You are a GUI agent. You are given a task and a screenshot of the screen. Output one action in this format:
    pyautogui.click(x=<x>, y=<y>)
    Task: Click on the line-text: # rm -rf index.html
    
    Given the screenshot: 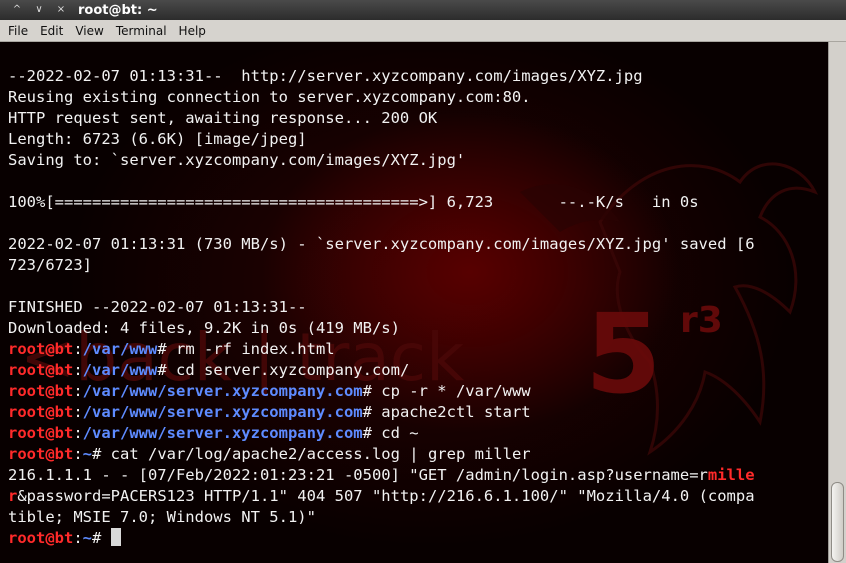 What is the action you would take?
    pyautogui.click(x=246, y=349)
    